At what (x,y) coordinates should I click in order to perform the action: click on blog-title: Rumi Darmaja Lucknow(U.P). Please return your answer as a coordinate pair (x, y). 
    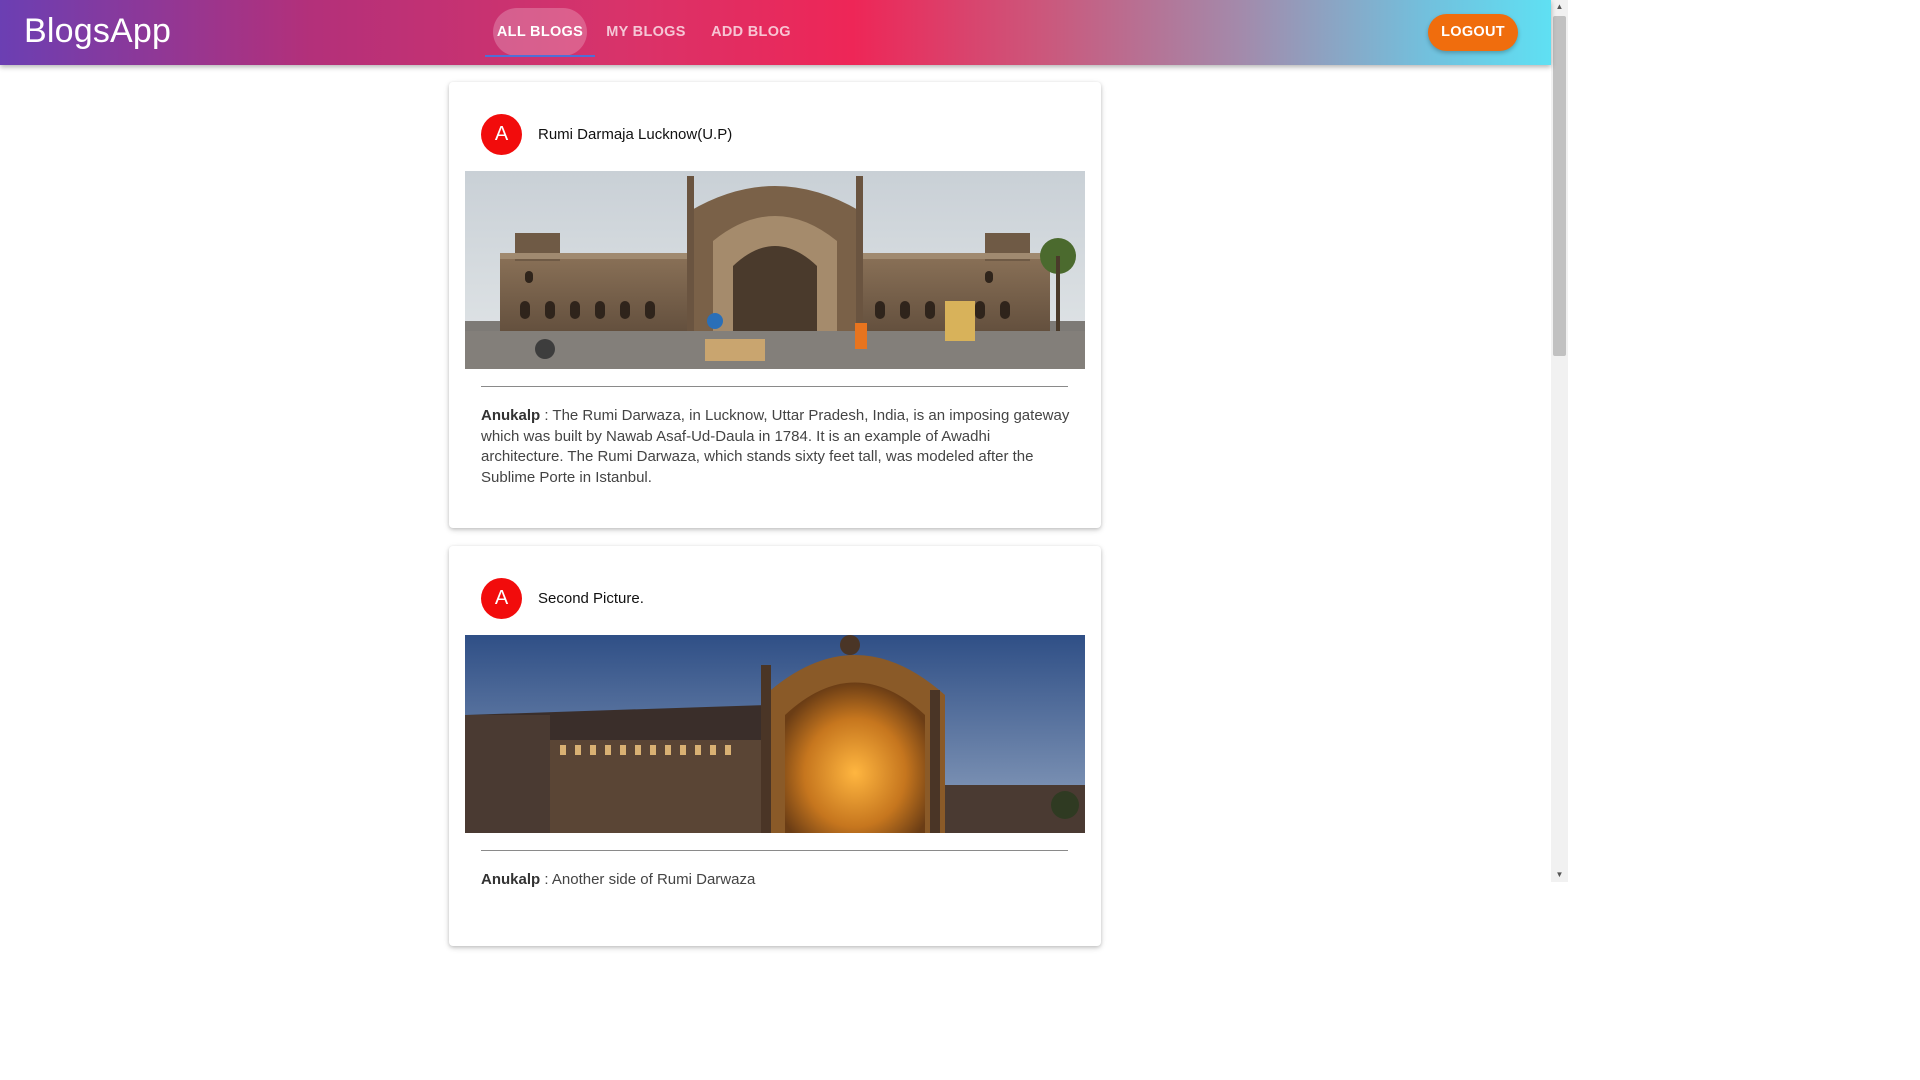
    Looking at the image, I should click on (635, 134).